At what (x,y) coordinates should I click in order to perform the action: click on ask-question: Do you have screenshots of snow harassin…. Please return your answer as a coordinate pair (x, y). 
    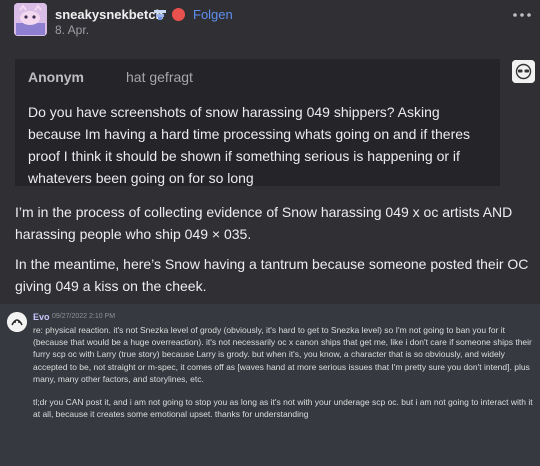
    Looking at the image, I should click on (249, 145).